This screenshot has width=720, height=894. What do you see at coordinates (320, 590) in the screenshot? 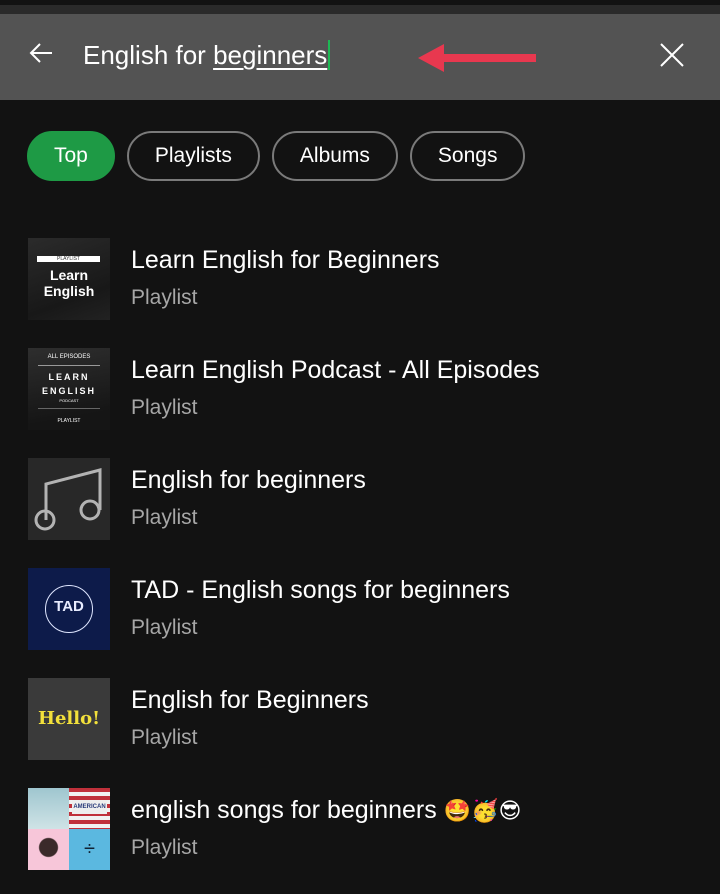
I see `result-title: TAD - English songs for beginners` at bounding box center [320, 590].